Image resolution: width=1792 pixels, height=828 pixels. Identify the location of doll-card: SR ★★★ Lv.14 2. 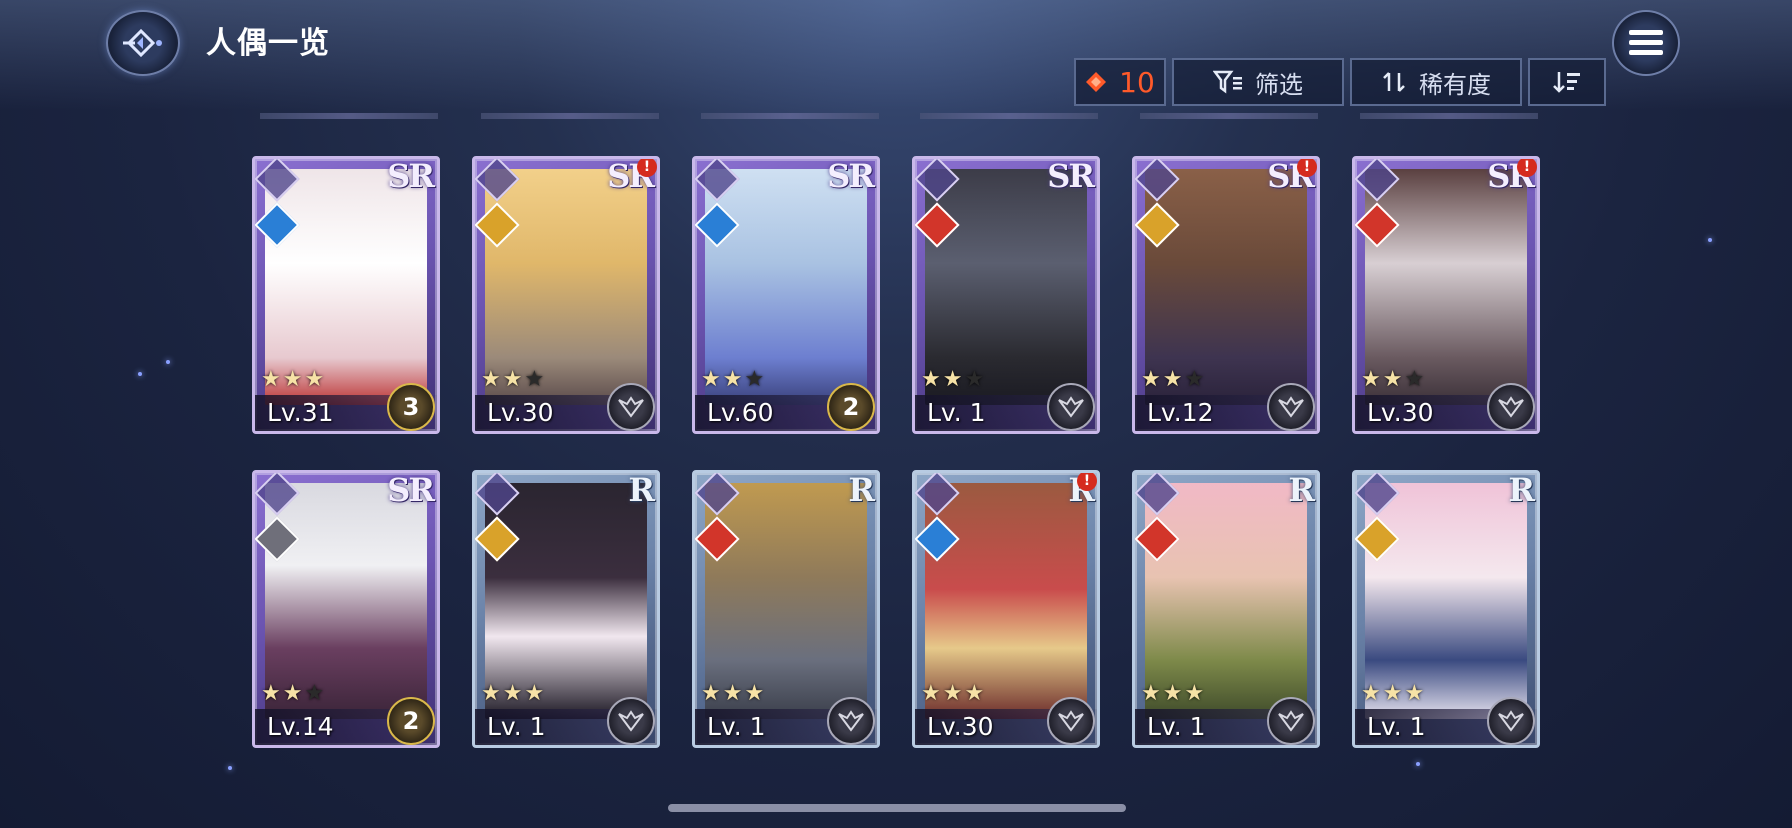
(346, 609).